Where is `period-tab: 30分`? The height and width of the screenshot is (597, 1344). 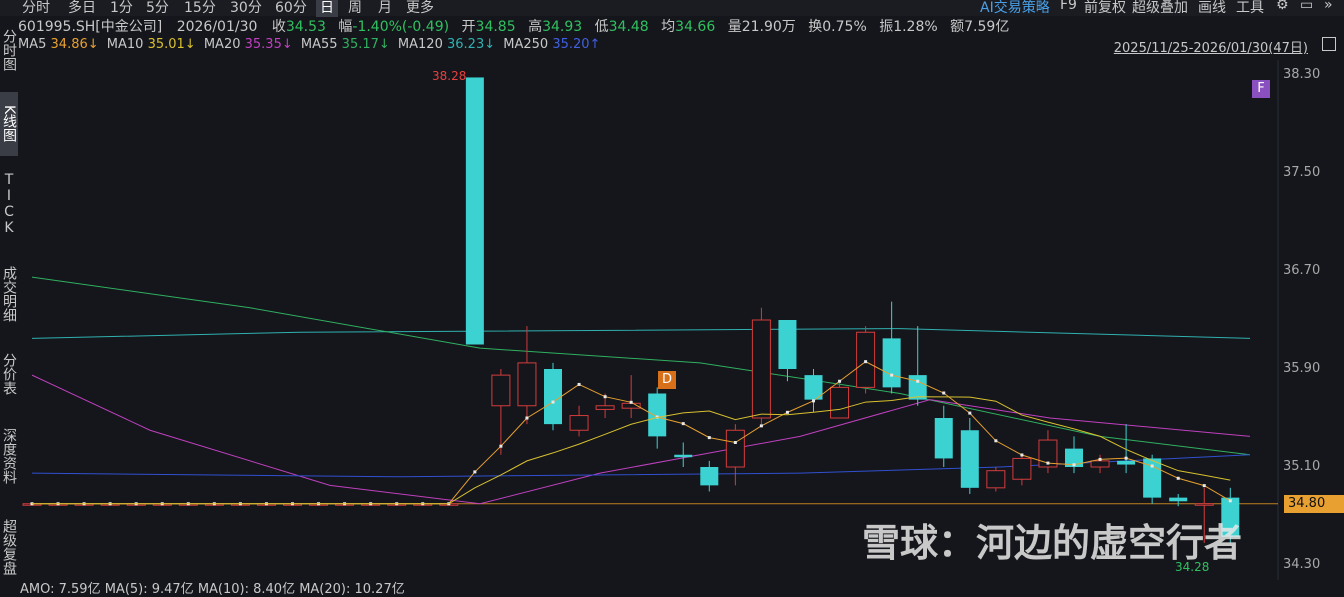
period-tab: 30分 is located at coordinates (246, 8).